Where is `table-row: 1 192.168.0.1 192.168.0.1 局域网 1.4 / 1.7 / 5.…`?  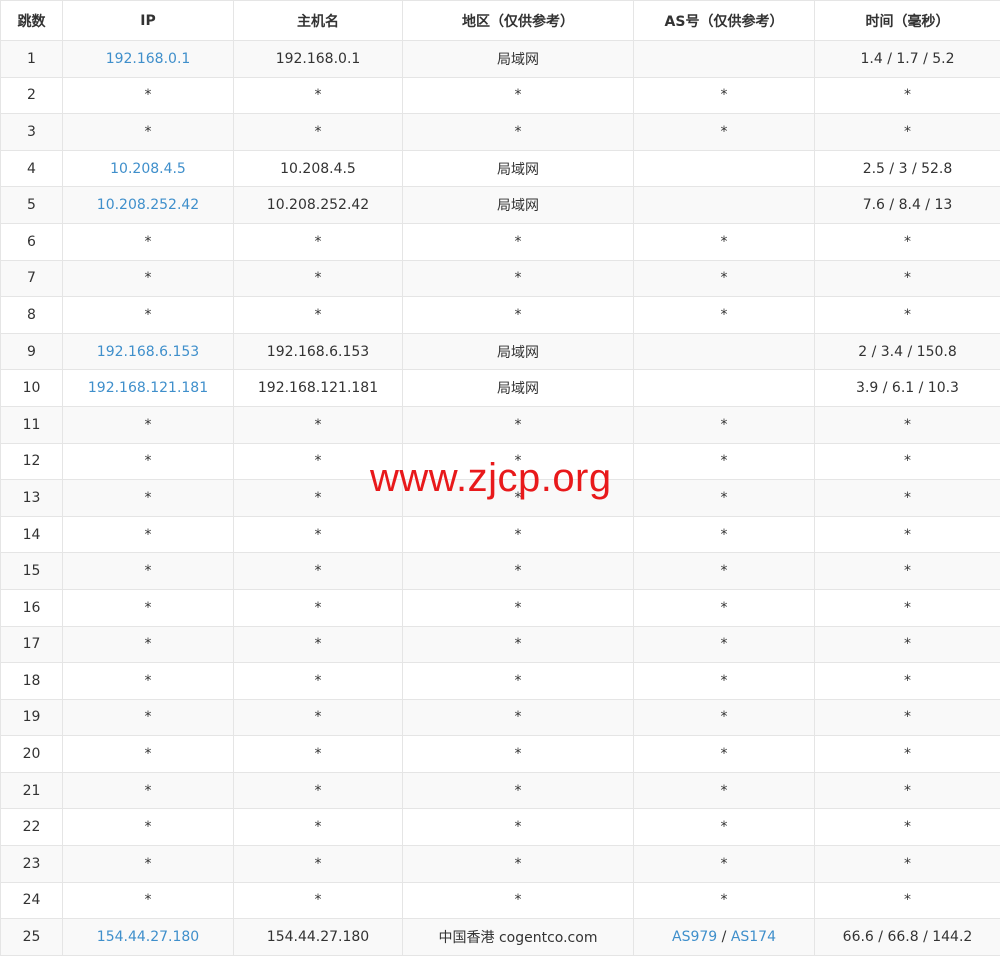
table-row: 1 192.168.0.1 192.168.0.1 局域网 1.4 / 1.7 / 5.… is located at coordinates (500, 59).